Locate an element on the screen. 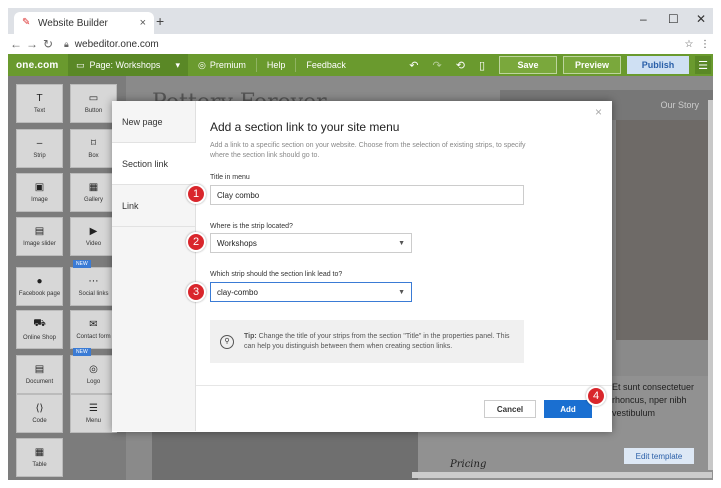  widget-text: T Text is located at coordinates (39, 103).